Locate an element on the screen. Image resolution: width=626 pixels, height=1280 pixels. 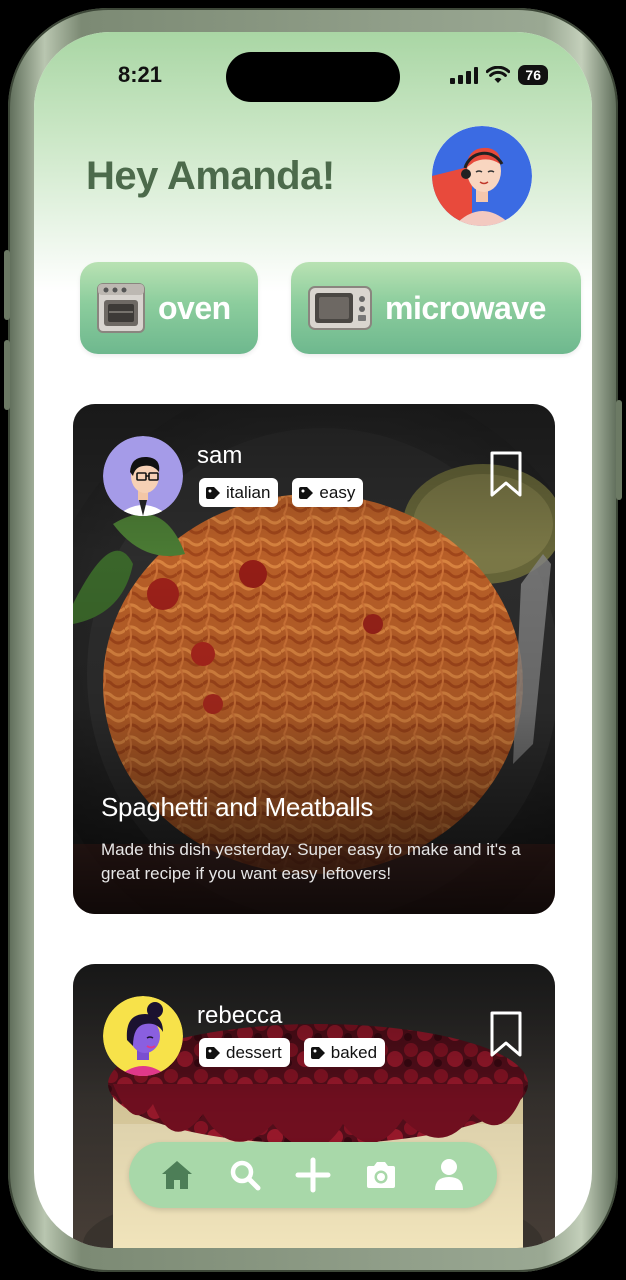
tab-add is located at coordinates (313, 1175).